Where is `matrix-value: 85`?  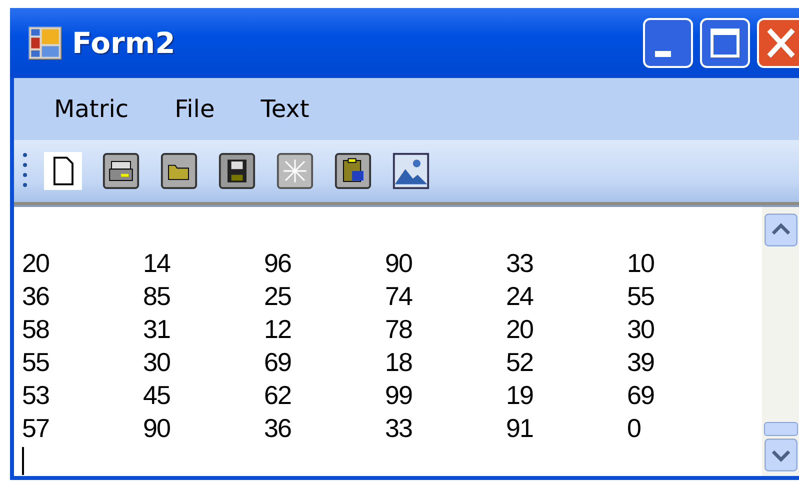
matrix-value: 85 is located at coordinates (157, 296).